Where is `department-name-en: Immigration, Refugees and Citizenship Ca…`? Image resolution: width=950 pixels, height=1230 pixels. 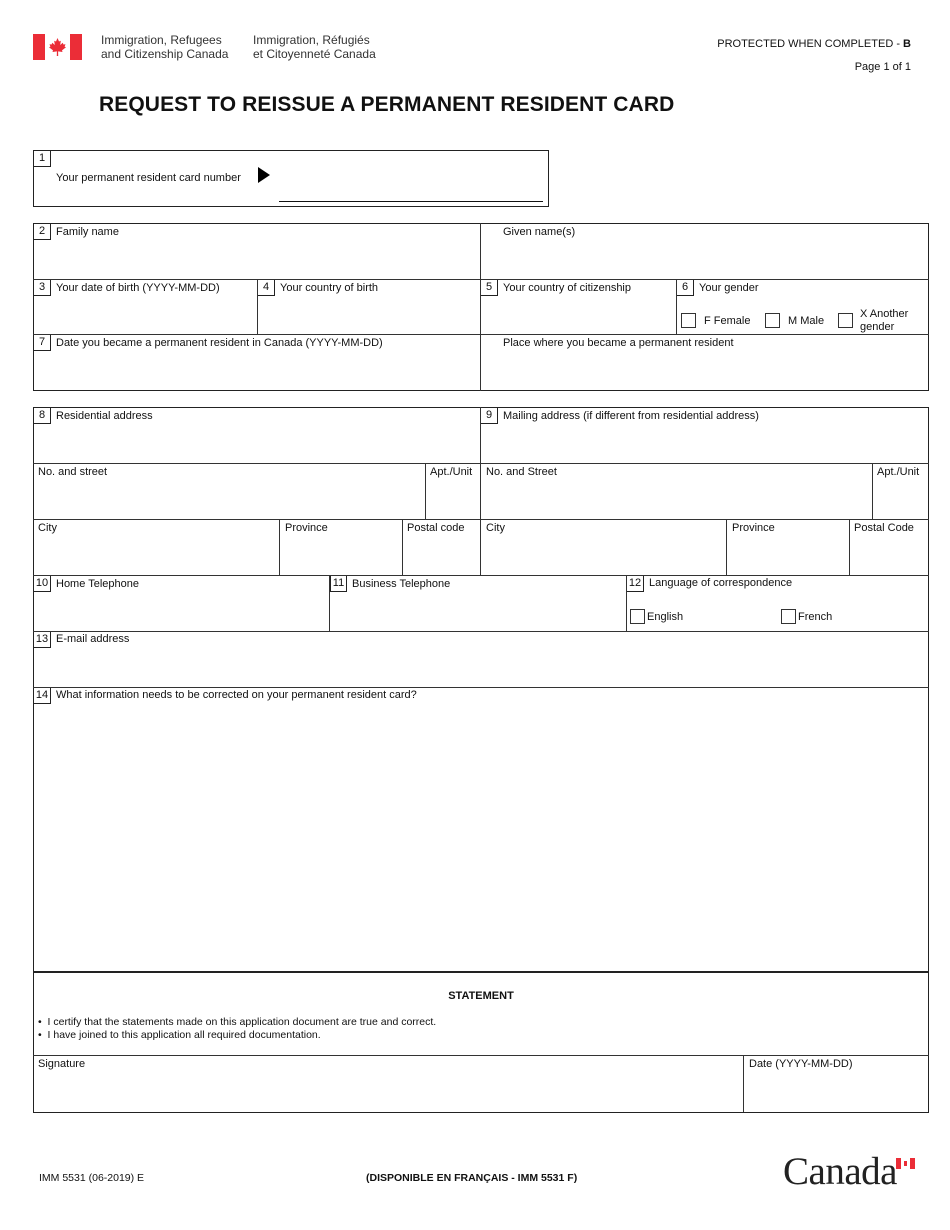
department-name-en: Immigration, Refugees and Citizenship Ca… is located at coordinates (164, 47).